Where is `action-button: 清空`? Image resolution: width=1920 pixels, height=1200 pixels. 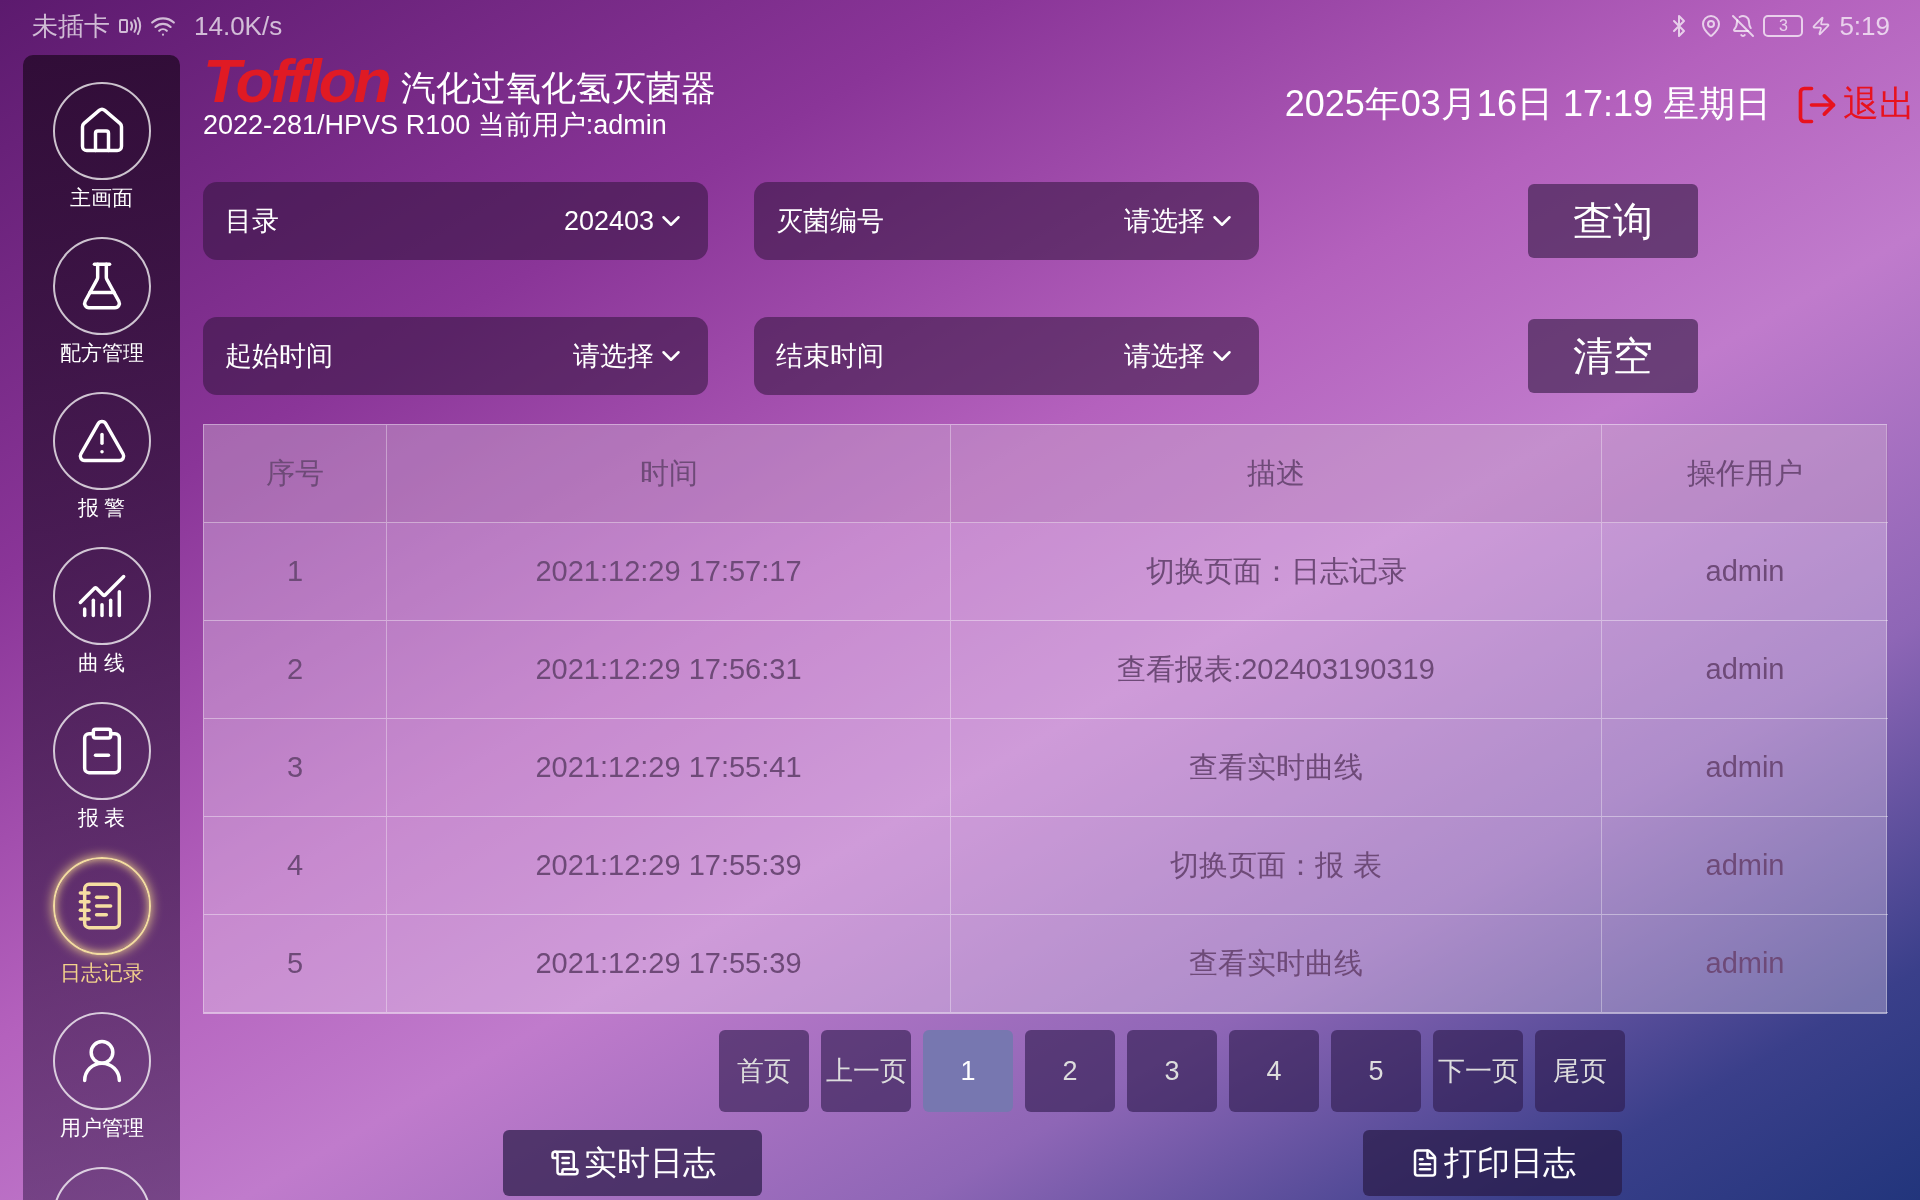
action-button: 清空 is located at coordinates (1613, 356).